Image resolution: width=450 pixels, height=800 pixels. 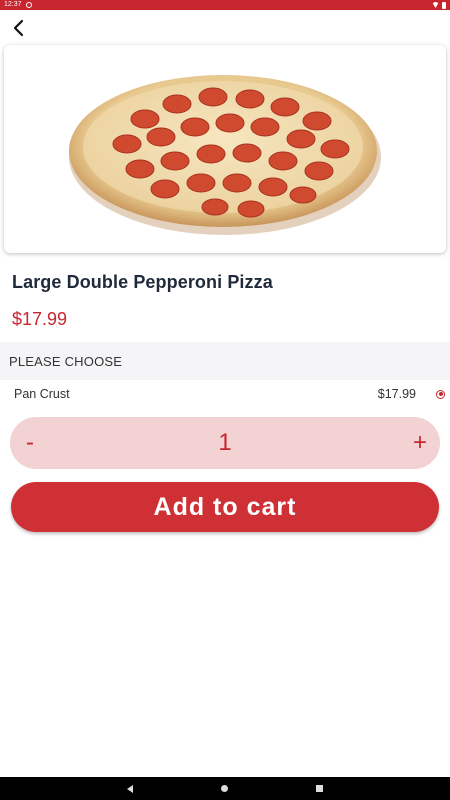 What do you see at coordinates (225, 361) in the screenshot?
I see `options-section-header: PLEASE CHOOSE` at bounding box center [225, 361].